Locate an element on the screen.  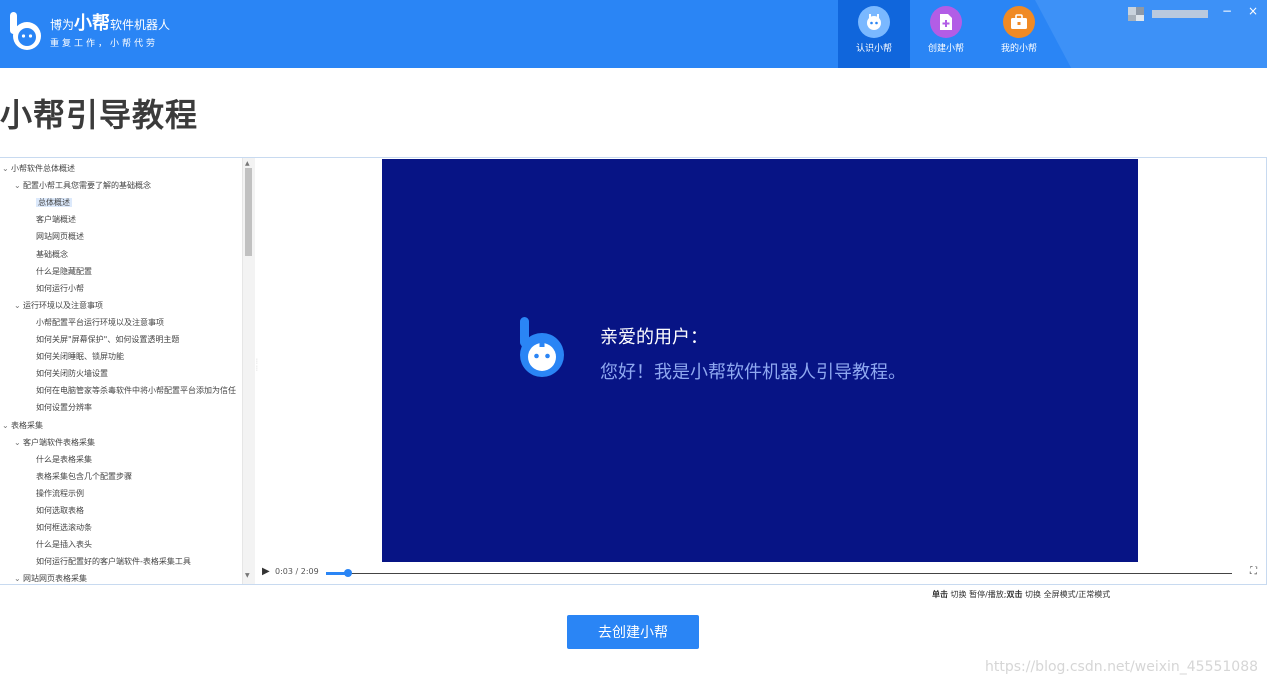
tree-item-label: 总体概述 is located at coordinates (54, 203).